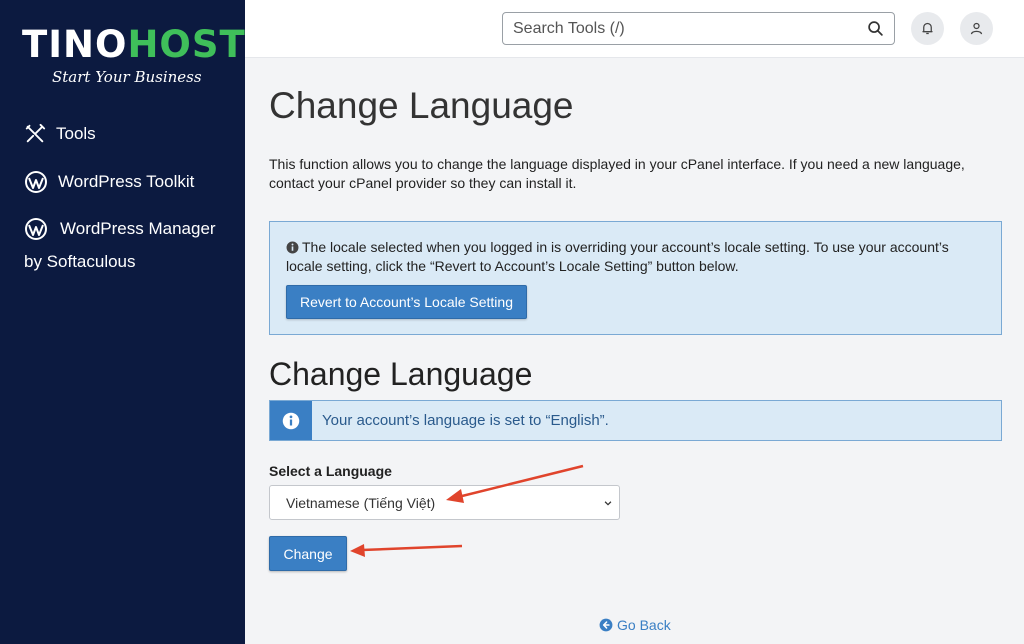 This screenshot has width=1024, height=644. What do you see at coordinates (644, 625) in the screenshot?
I see `go-back-label: Go Back` at bounding box center [644, 625].